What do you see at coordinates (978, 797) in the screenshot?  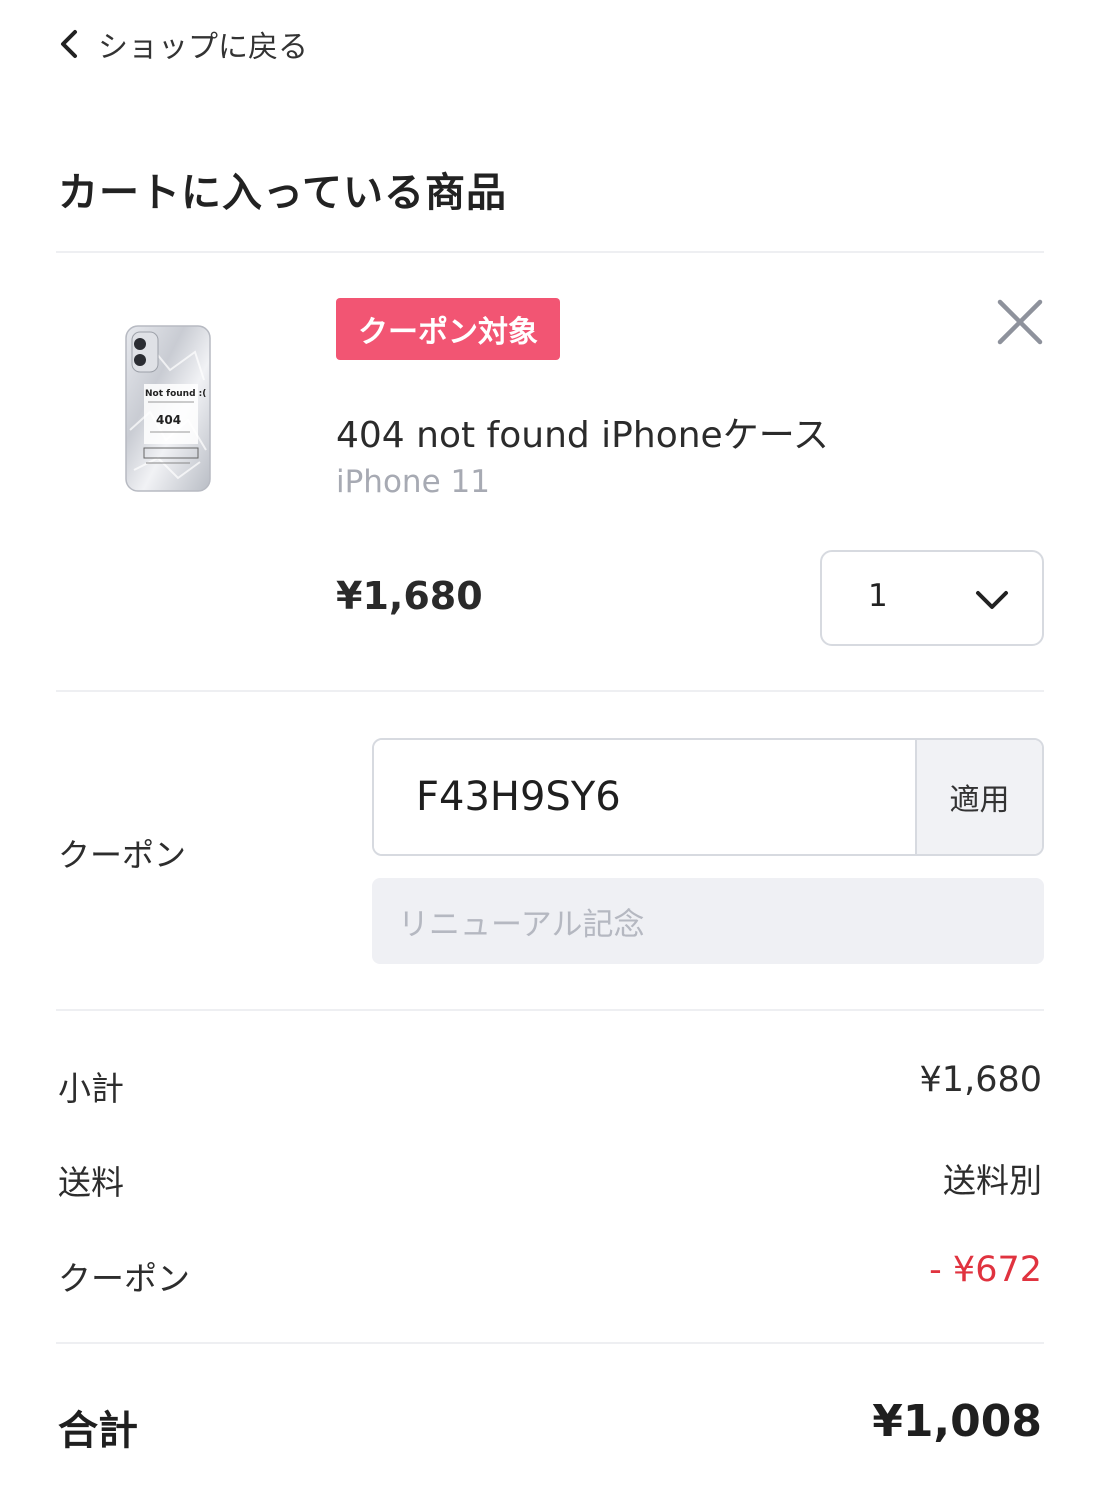 I see `apply-coupon-button: 適用` at bounding box center [978, 797].